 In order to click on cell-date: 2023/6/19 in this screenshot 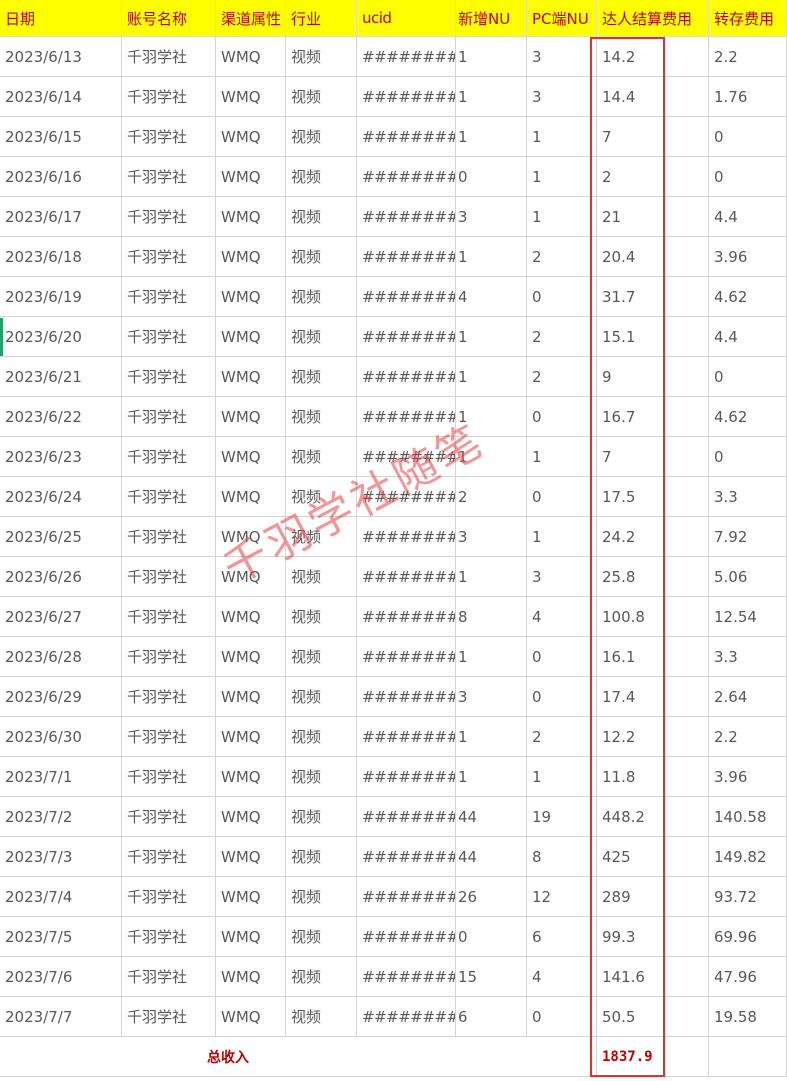, I will do `click(61, 297)`.